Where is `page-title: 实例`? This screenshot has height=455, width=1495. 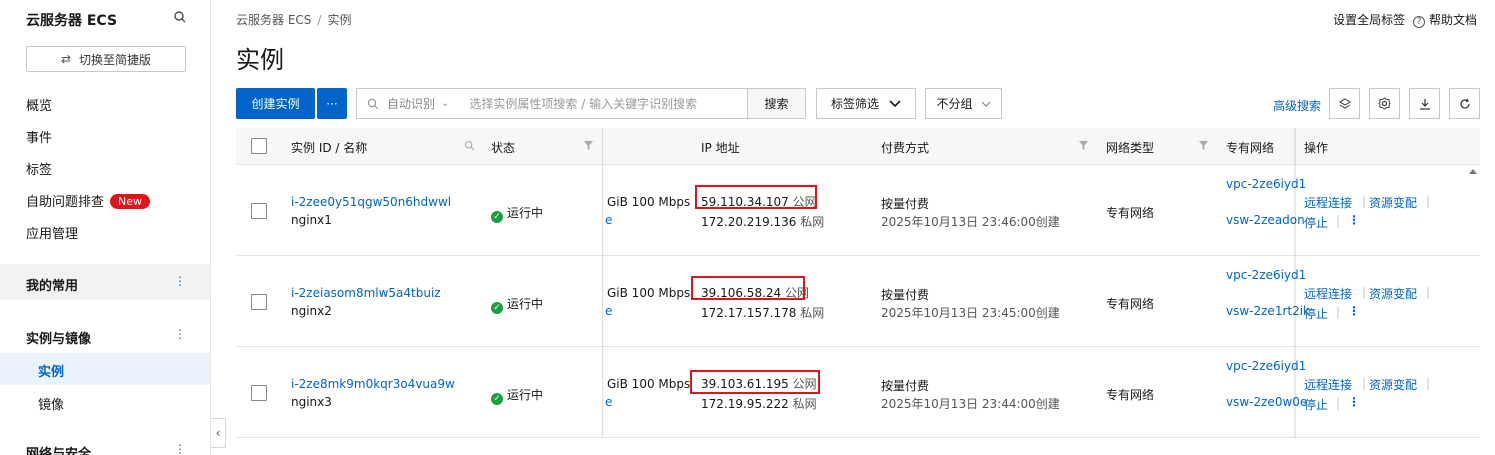
page-title: 实例 is located at coordinates (260, 60).